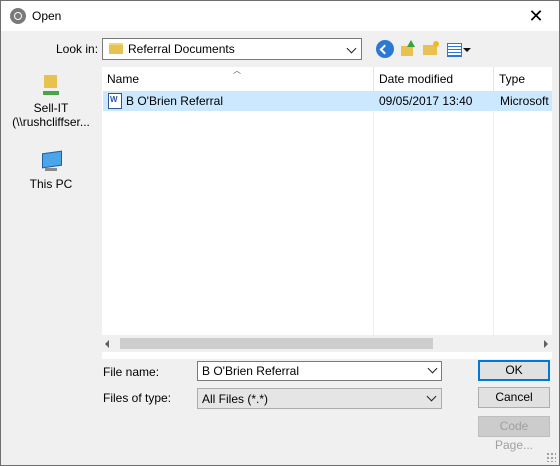  I want to click on resize-grip-icon, so click(551, 457).